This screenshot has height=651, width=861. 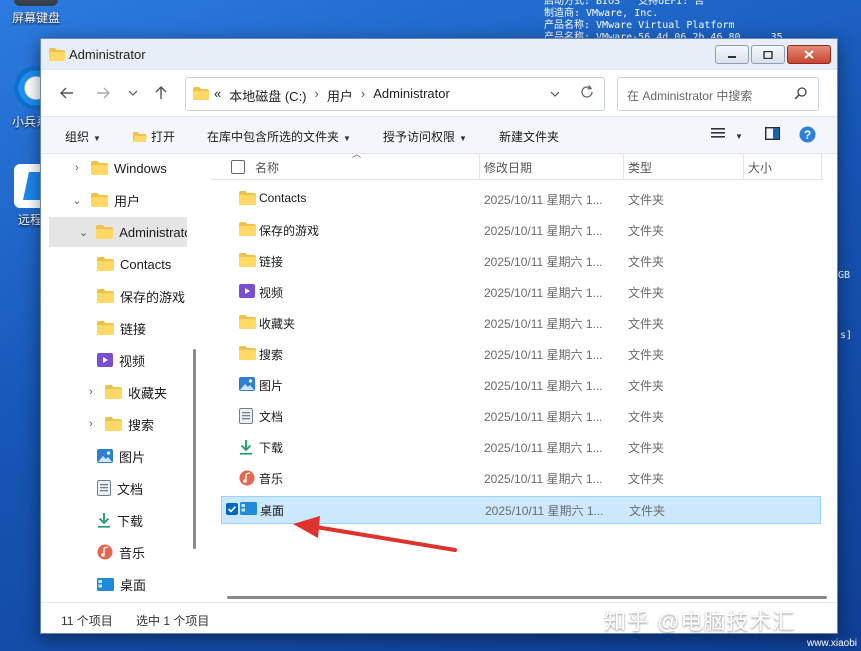 What do you see at coordinates (217, 95) in the screenshot?
I see `breadcrumb-overflow: «` at bounding box center [217, 95].